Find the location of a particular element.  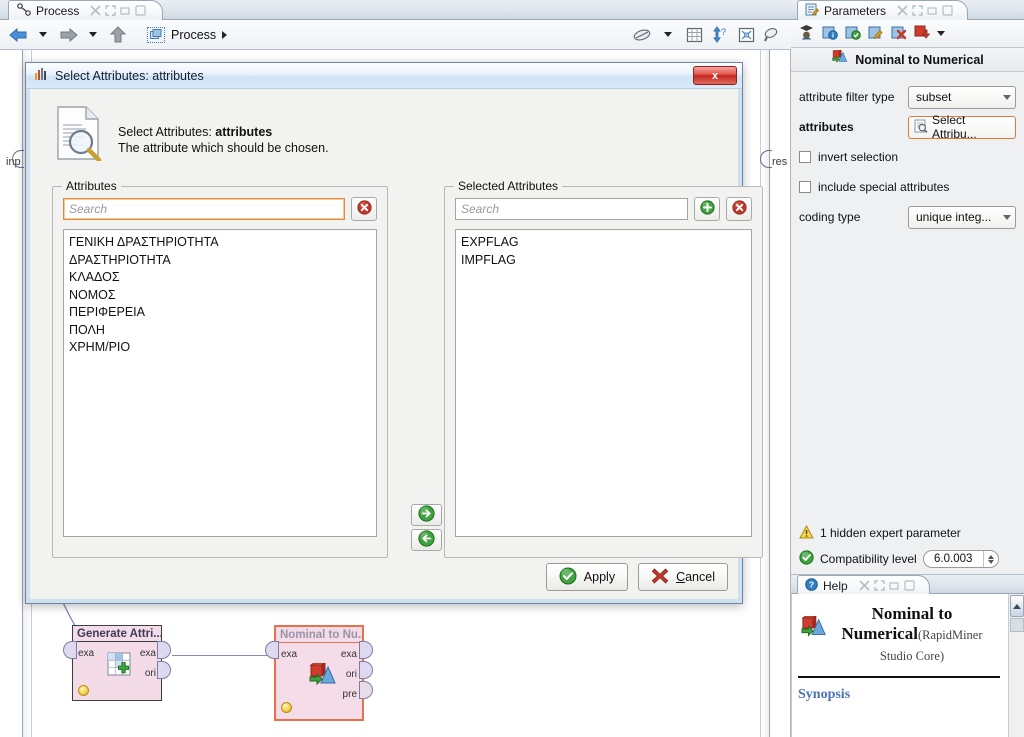

result-port-hook is located at coordinates (766, 159).